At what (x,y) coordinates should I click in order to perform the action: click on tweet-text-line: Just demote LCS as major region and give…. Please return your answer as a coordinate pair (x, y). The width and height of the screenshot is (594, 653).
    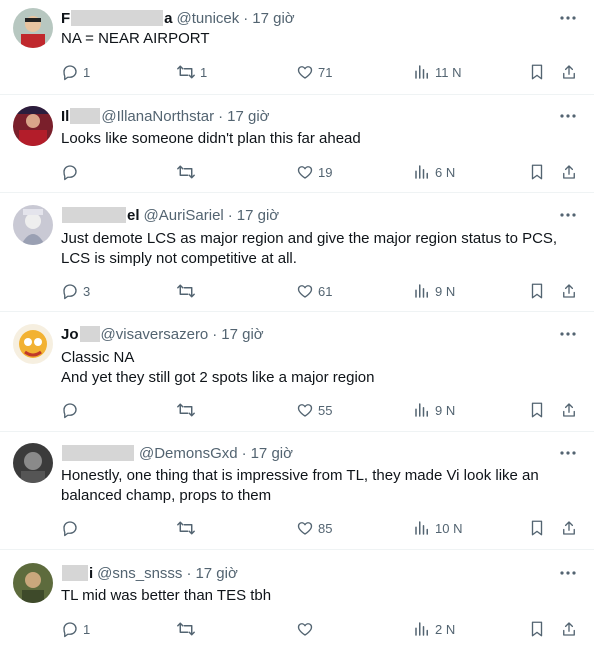
    Looking at the image, I should click on (309, 238).